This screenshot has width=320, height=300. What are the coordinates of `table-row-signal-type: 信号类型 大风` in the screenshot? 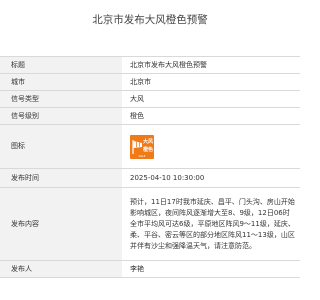 It's located at (150, 99).